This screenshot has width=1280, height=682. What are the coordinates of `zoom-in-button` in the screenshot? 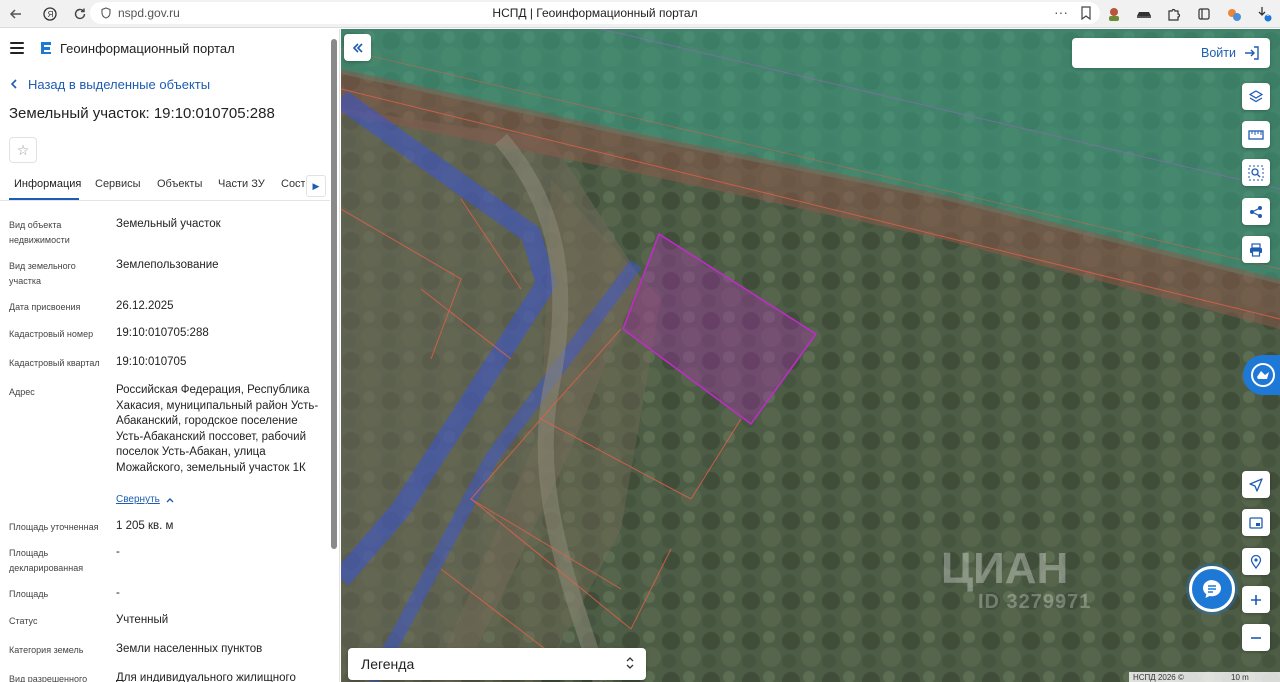 It's located at (1256, 599).